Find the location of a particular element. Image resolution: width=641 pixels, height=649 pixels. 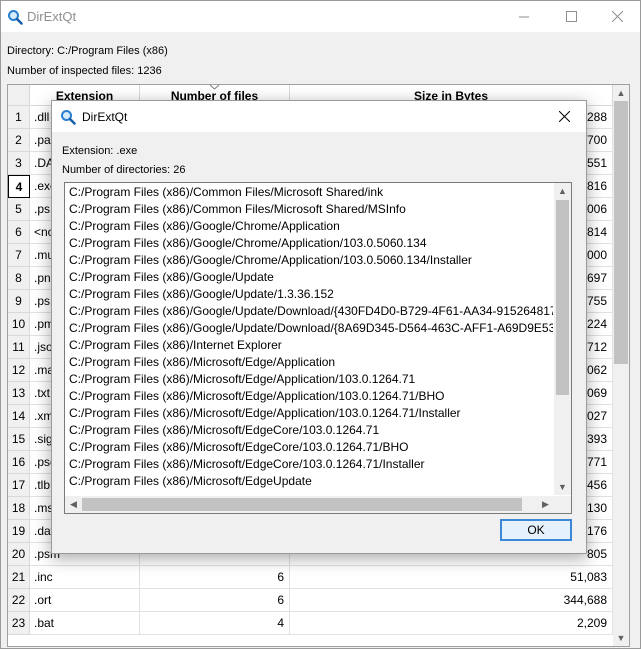

directory-list-item: C:/Program Files (x86)/Internet Explorer is located at coordinates (311, 345).